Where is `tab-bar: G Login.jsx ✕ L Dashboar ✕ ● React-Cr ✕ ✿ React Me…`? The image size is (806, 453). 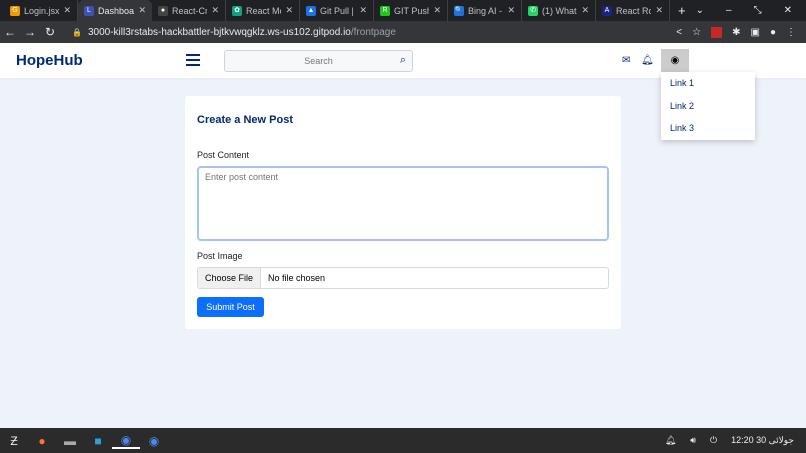
tab-bar: G Login.jsx ✕ L Dashboar ✕ ● React-Cr ✕ ✿ React Me… is located at coordinates (403, 10).